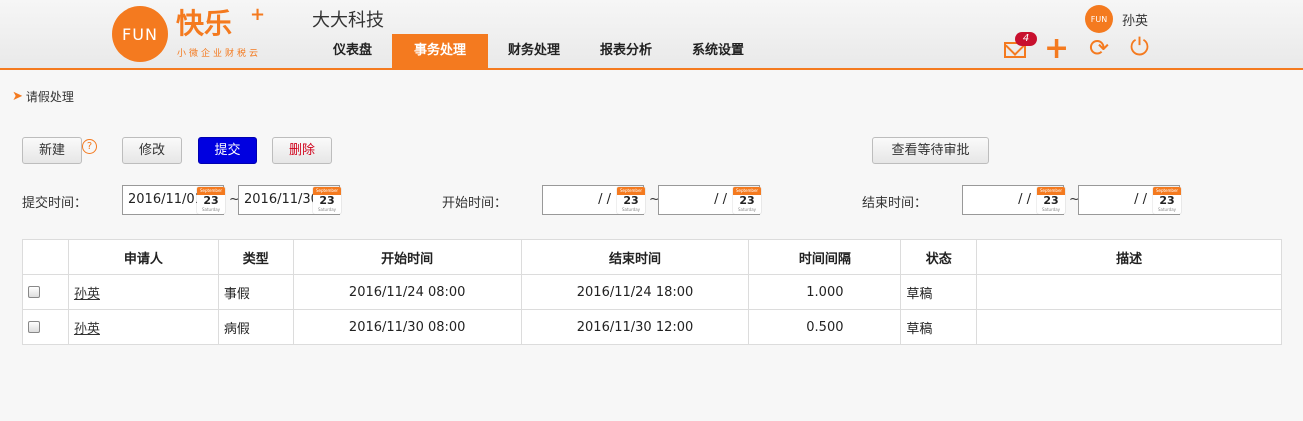 This screenshot has height=421, width=1303. Describe the element at coordinates (258, 14) in the screenshot. I see `logo-plus: +` at that location.